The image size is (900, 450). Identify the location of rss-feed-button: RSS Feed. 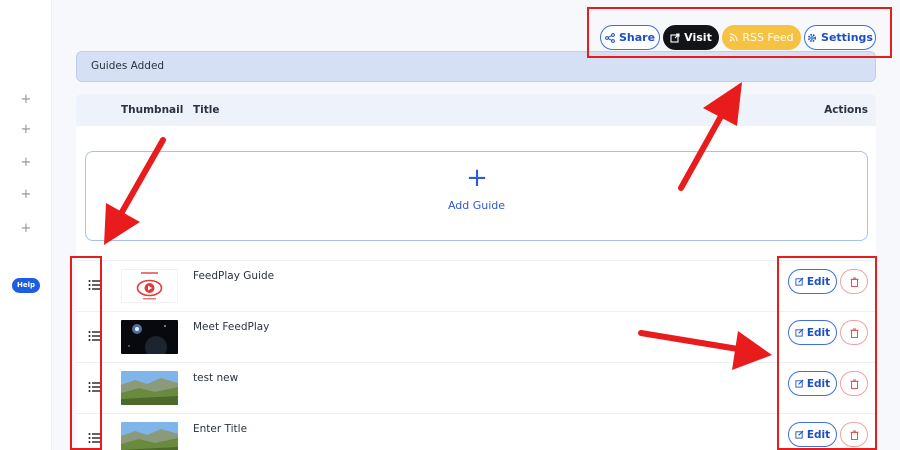
(761, 37).